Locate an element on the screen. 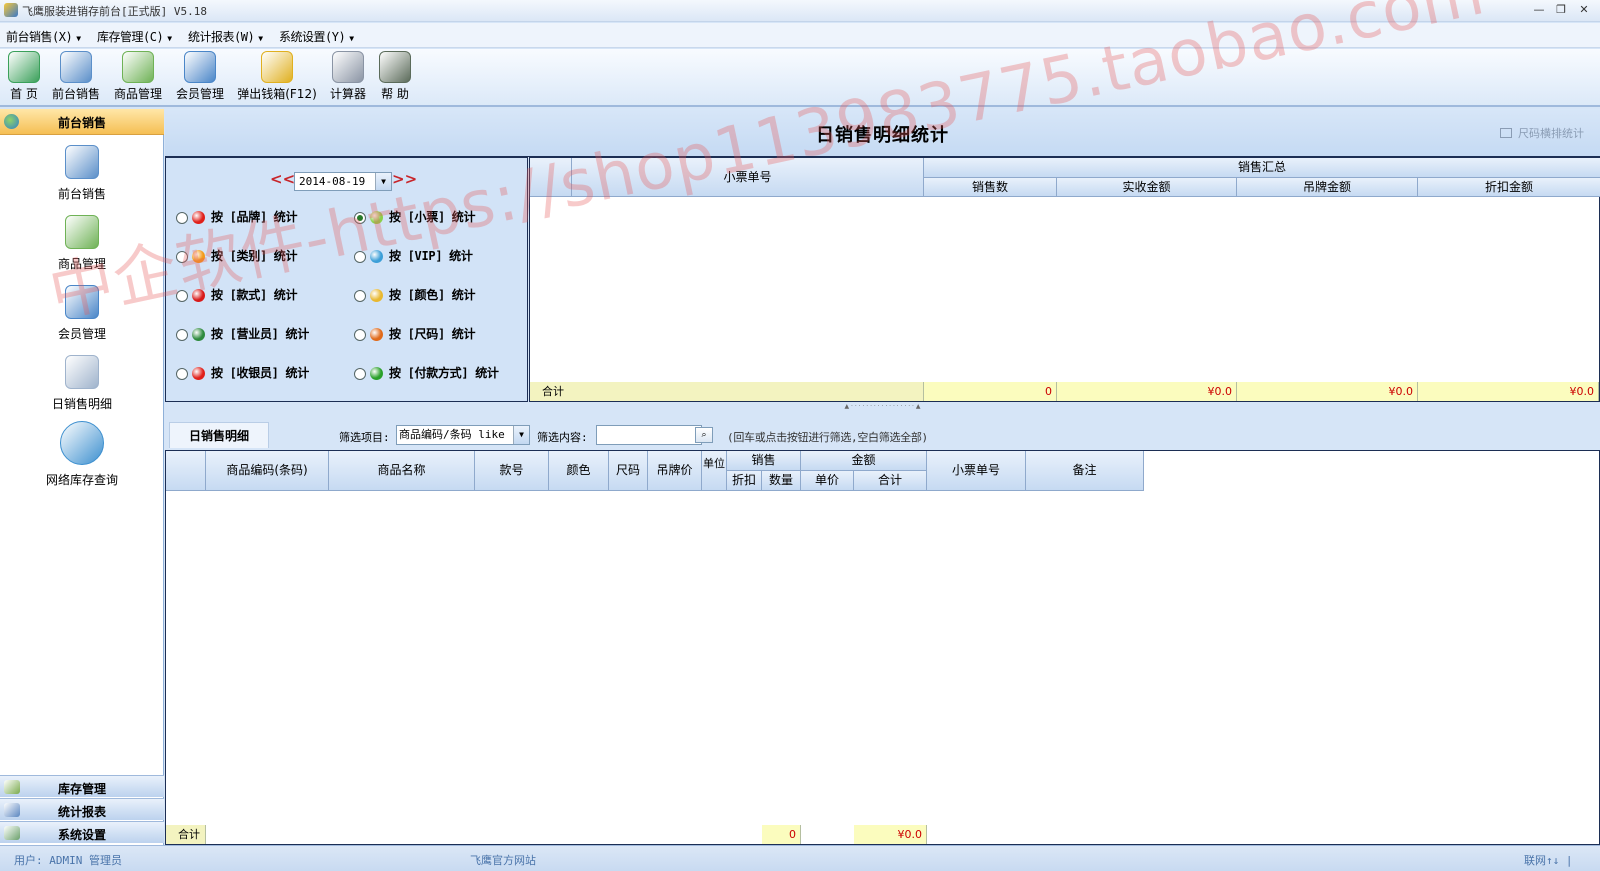 This screenshot has width=1600, height=871. sidebar-section-label: 系统设置 is located at coordinates (81, 835).